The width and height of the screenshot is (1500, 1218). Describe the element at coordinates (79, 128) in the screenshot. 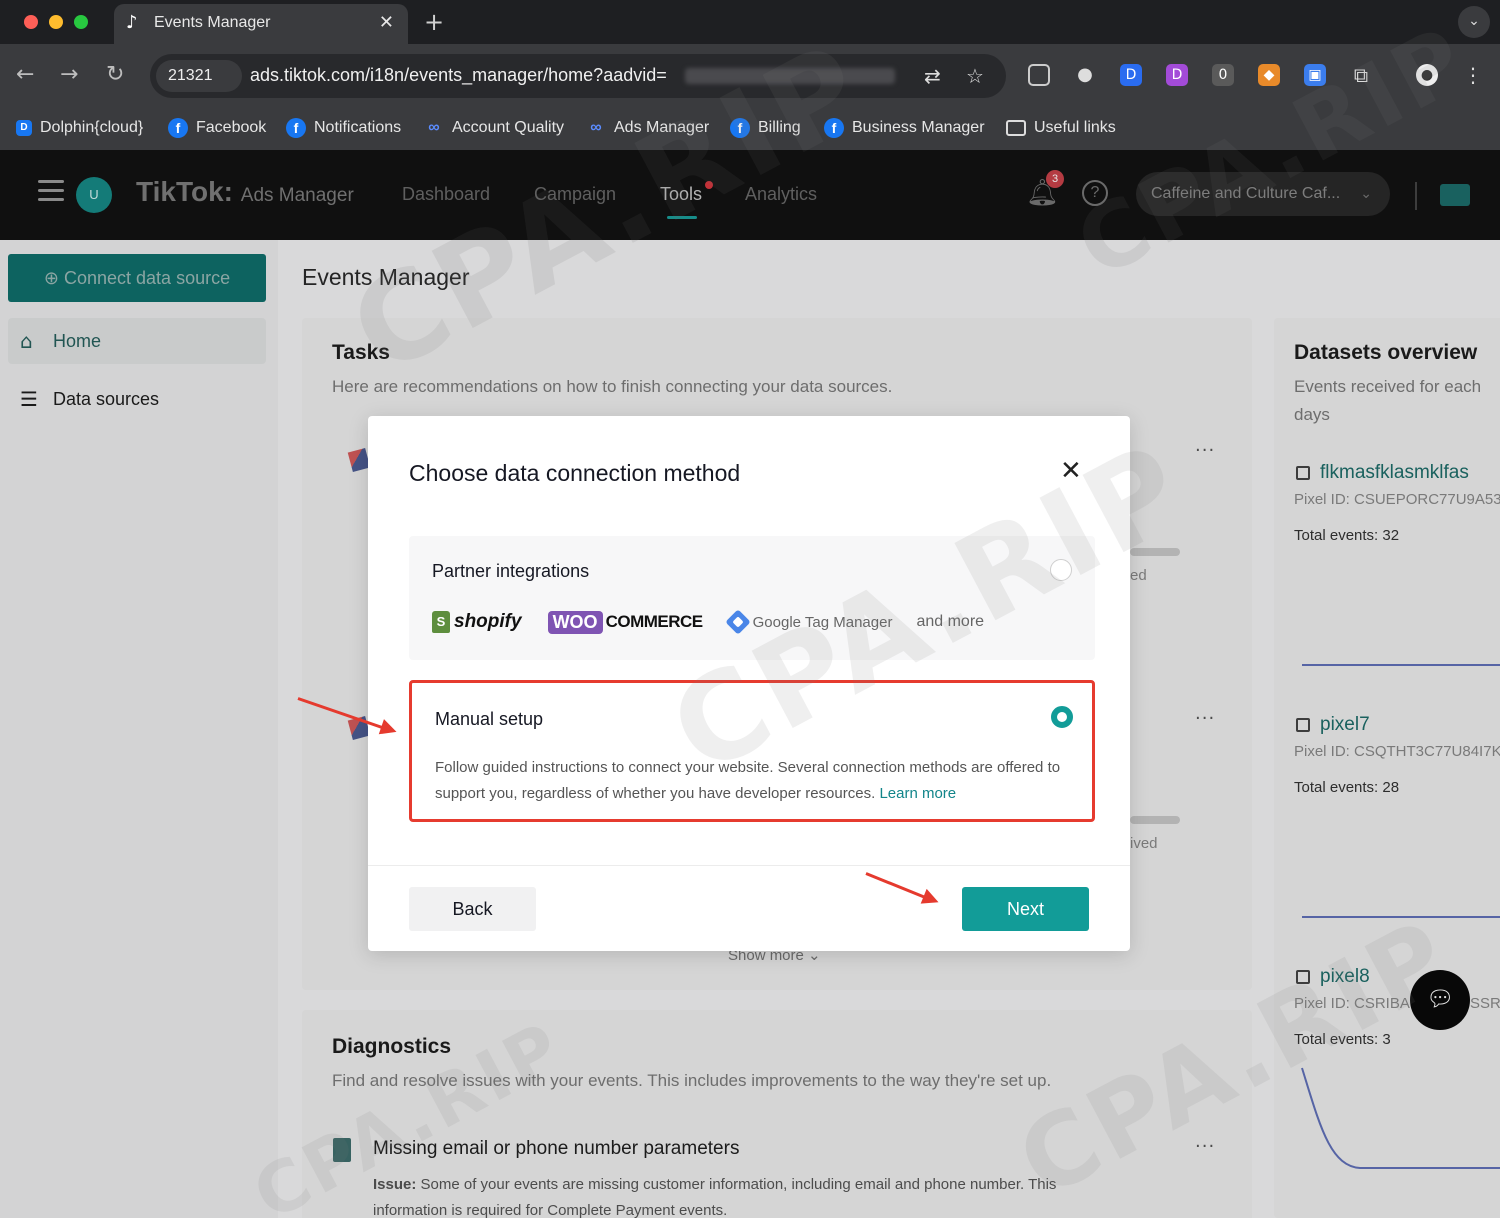

I see `bookmark-dolphin: D Dolphin{cloud}` at that location.